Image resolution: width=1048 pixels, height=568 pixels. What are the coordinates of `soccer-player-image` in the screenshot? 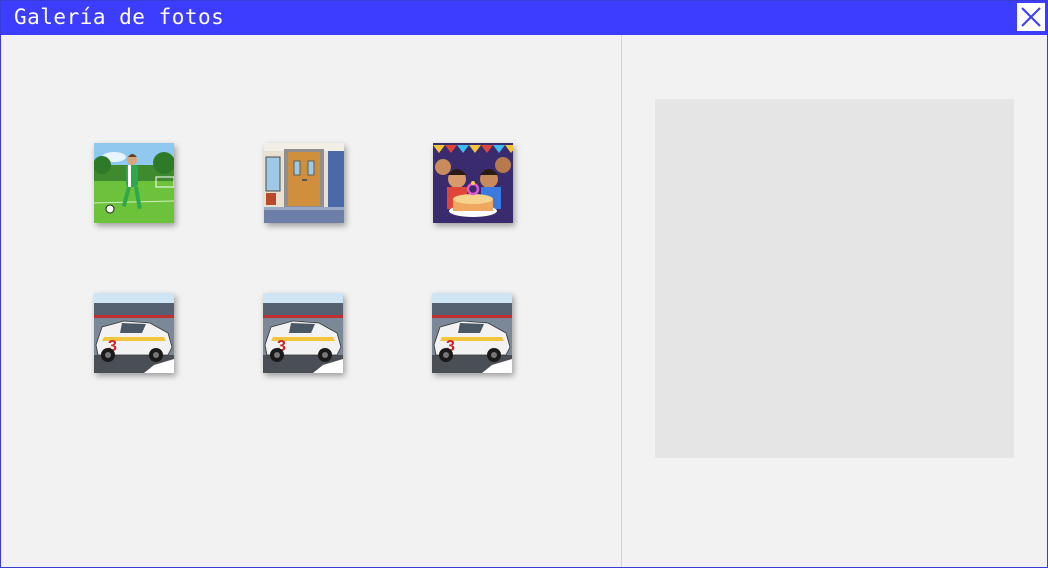 It's located at (134, 183).